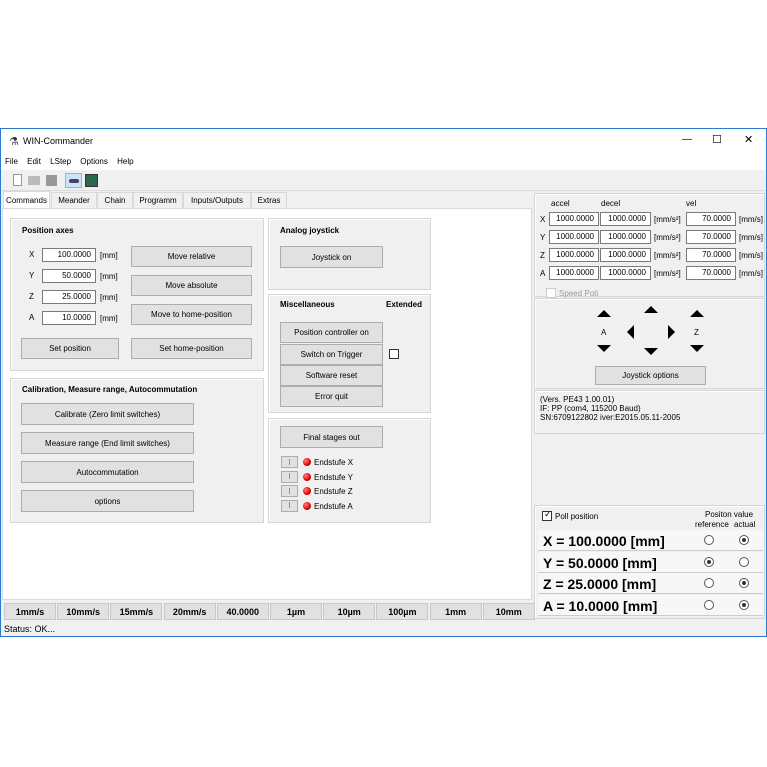 Image resolution: width=767 pixels, height=767 pixels. I want to click on settings-tool-icon, so click(91, 180).